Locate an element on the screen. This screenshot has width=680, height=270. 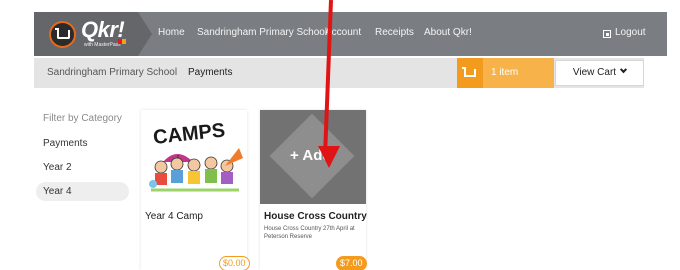
product-image: + Add is located at coordinates (313, 157).